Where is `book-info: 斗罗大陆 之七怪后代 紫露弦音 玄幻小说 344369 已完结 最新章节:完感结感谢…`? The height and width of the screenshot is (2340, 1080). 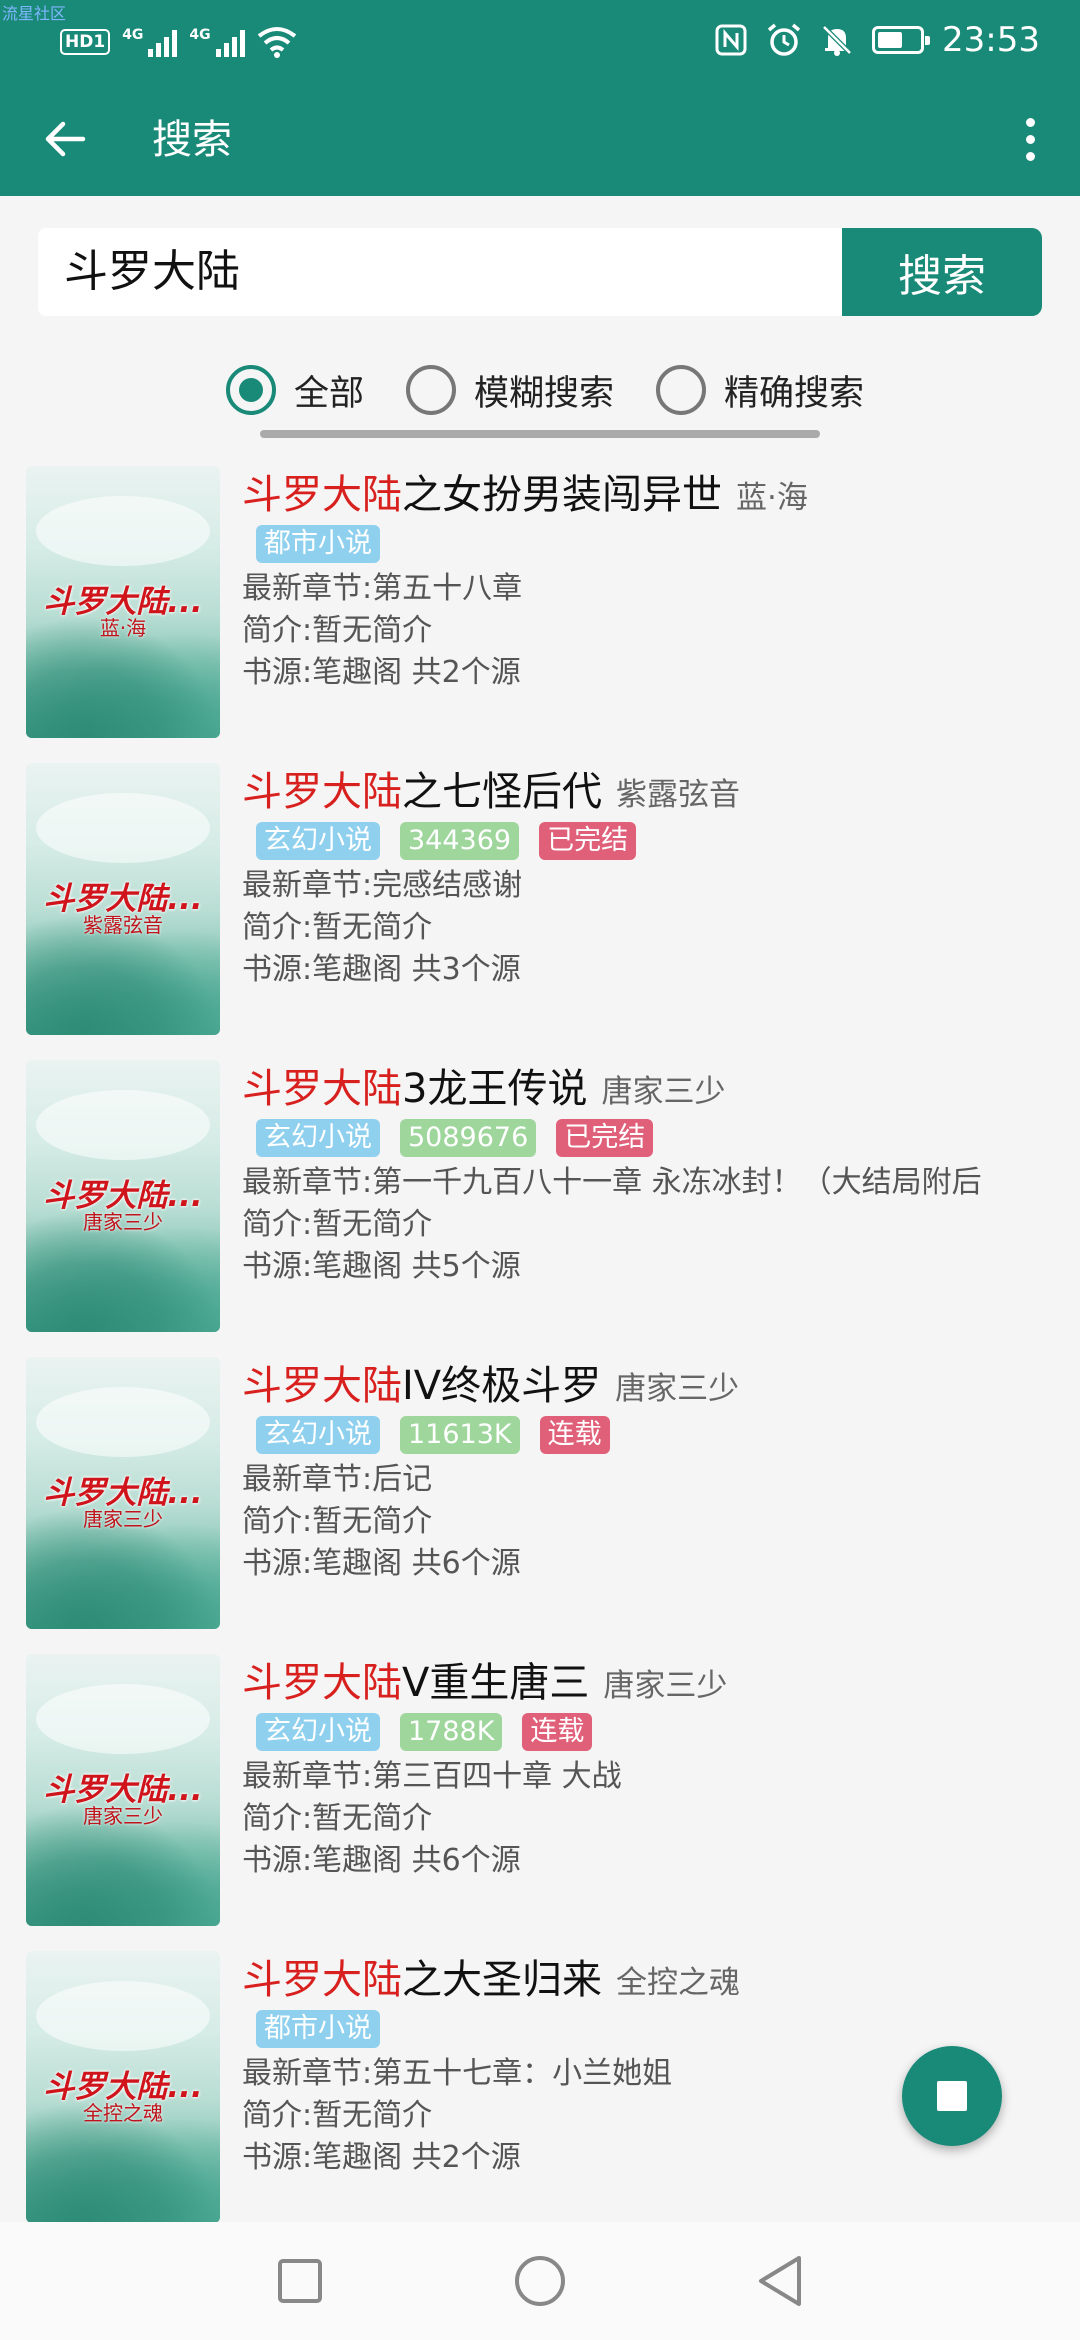 book-info: 斗罗大陆 之七怪后代 紫露弦音 玄幻小说 344369 已完结 最新章节:完感结感谢… is located at coordinates (652, 875).